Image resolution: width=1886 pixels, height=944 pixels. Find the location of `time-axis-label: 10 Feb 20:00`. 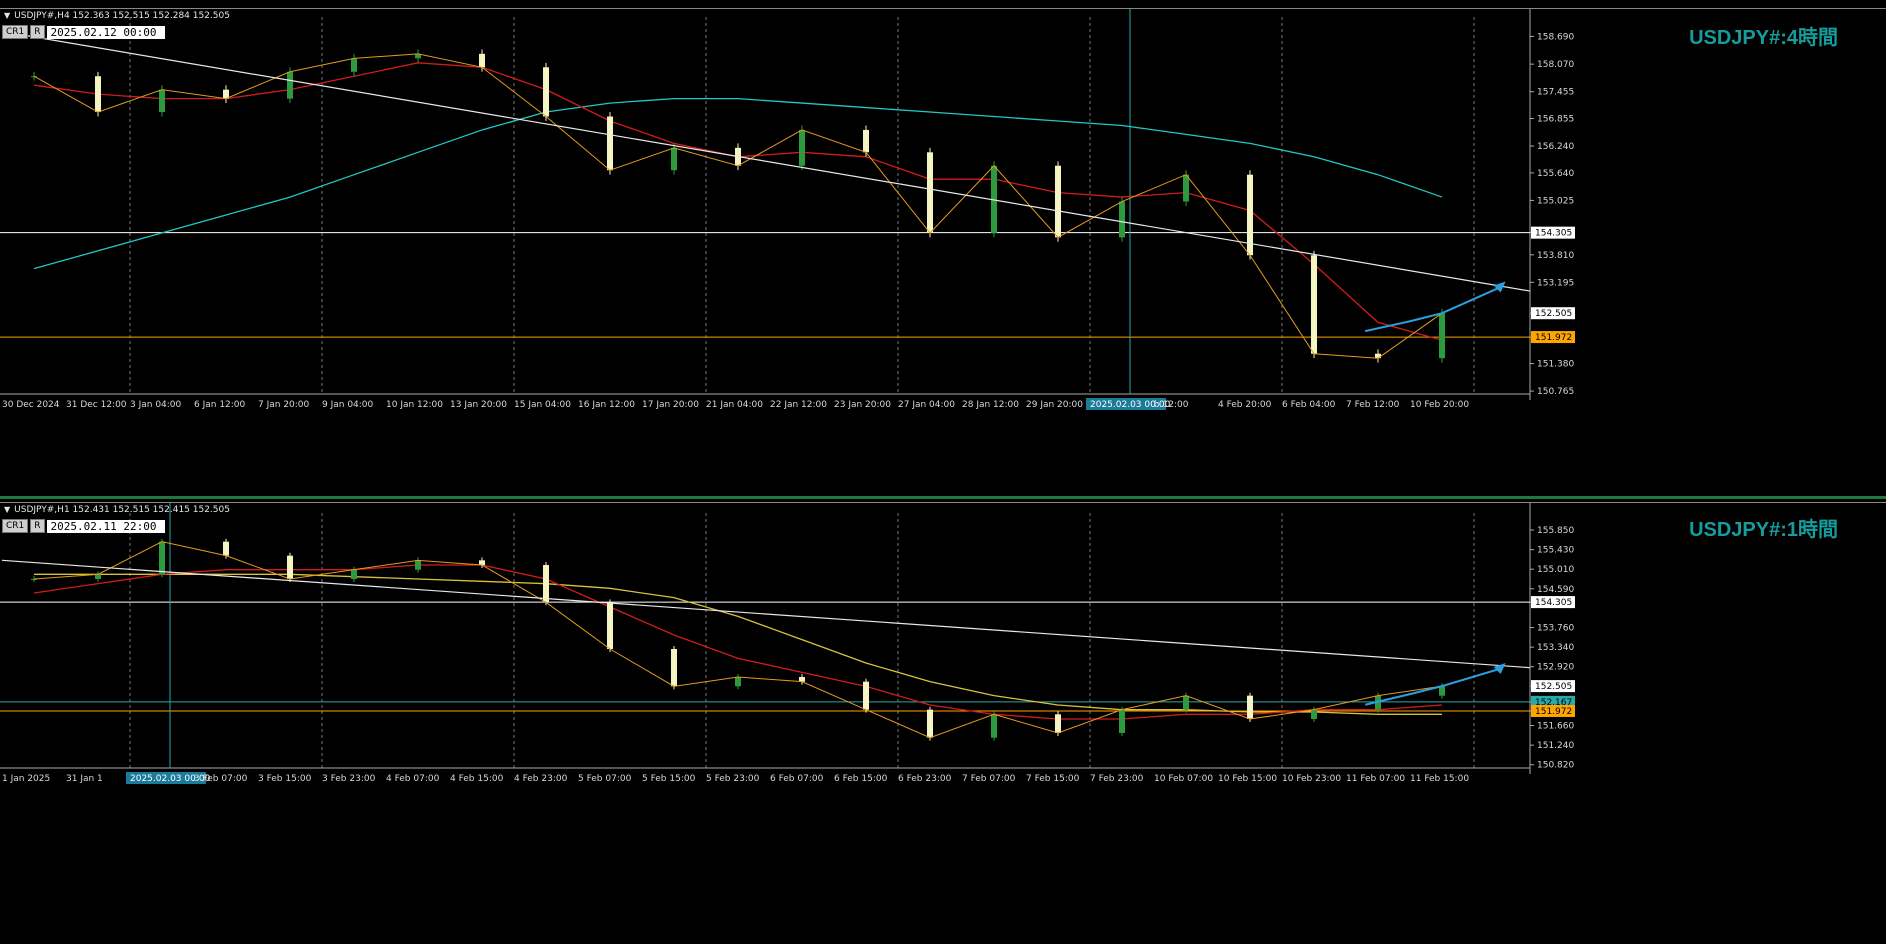

time-axis-label: 10 Feb 20:00 is located at coordinates (1439, 405).